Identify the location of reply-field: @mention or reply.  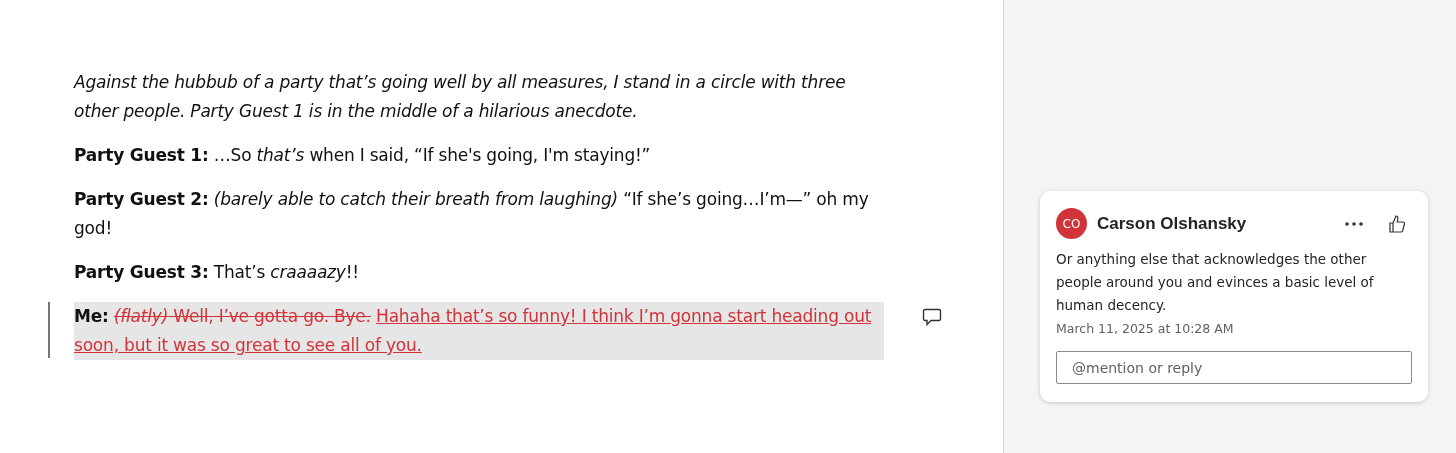
(1234, 367).